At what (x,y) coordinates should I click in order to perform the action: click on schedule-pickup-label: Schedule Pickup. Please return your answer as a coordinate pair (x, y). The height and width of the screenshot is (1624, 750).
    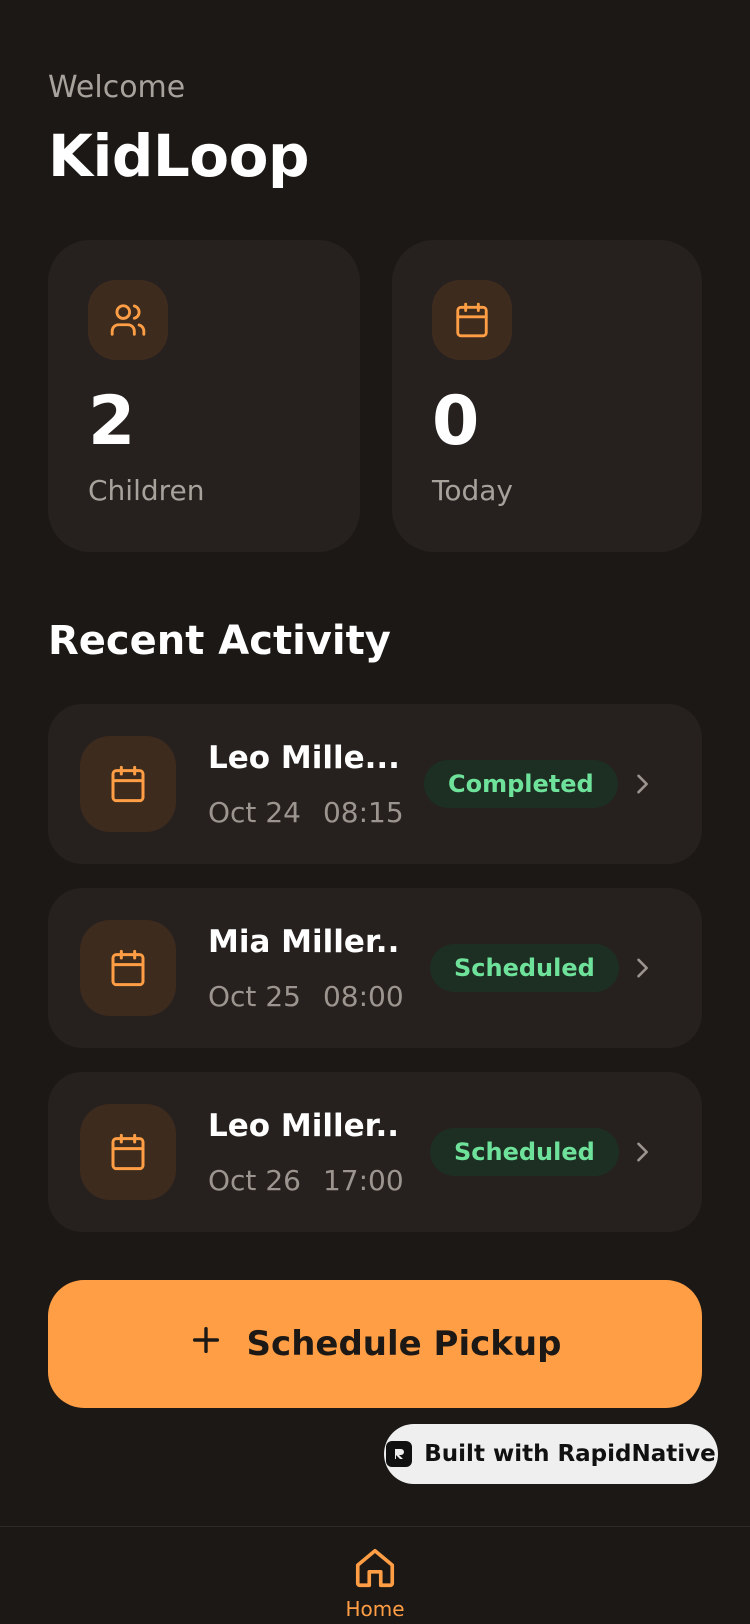
    Looking at the image, I should click on (404, 1344).